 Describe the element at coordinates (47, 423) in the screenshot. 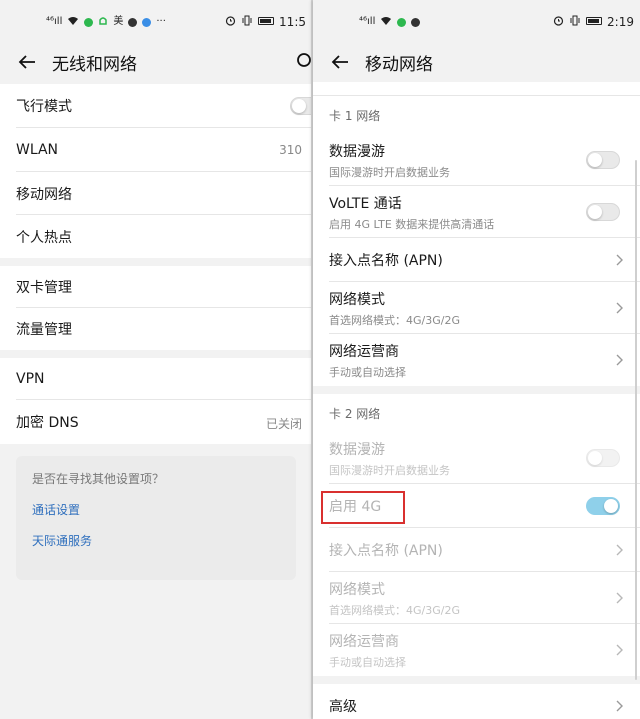

I see `row-title: 加密 DNS` at that location.